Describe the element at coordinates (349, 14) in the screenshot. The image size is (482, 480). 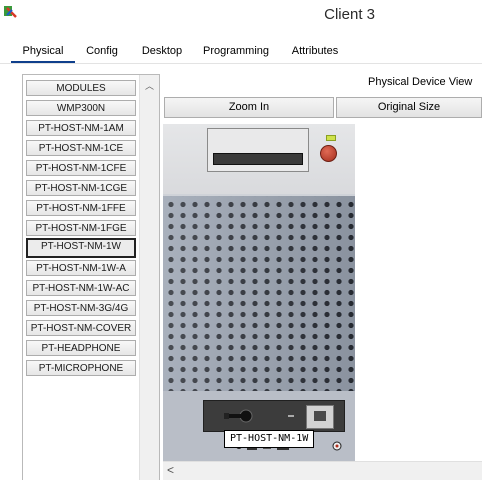
I see `window-title: Client 3` at that location.